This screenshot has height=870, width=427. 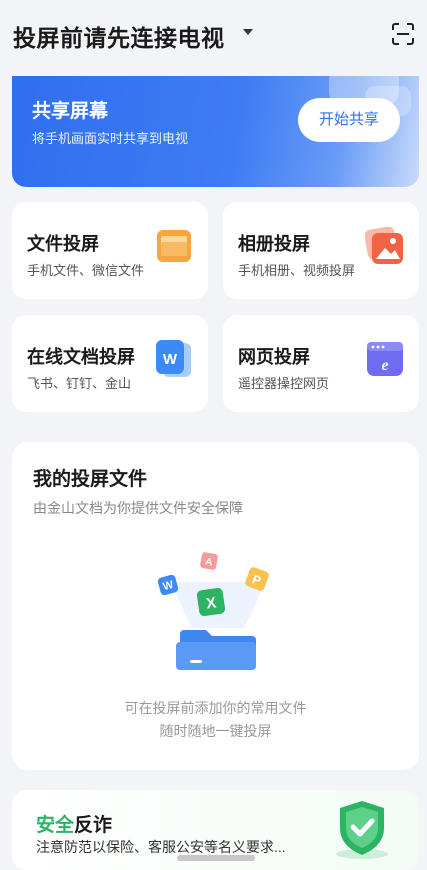 I want to click on webpage-cast-card: 网页投屏 遥控器操控网页 e, so click(x=321, y=363).